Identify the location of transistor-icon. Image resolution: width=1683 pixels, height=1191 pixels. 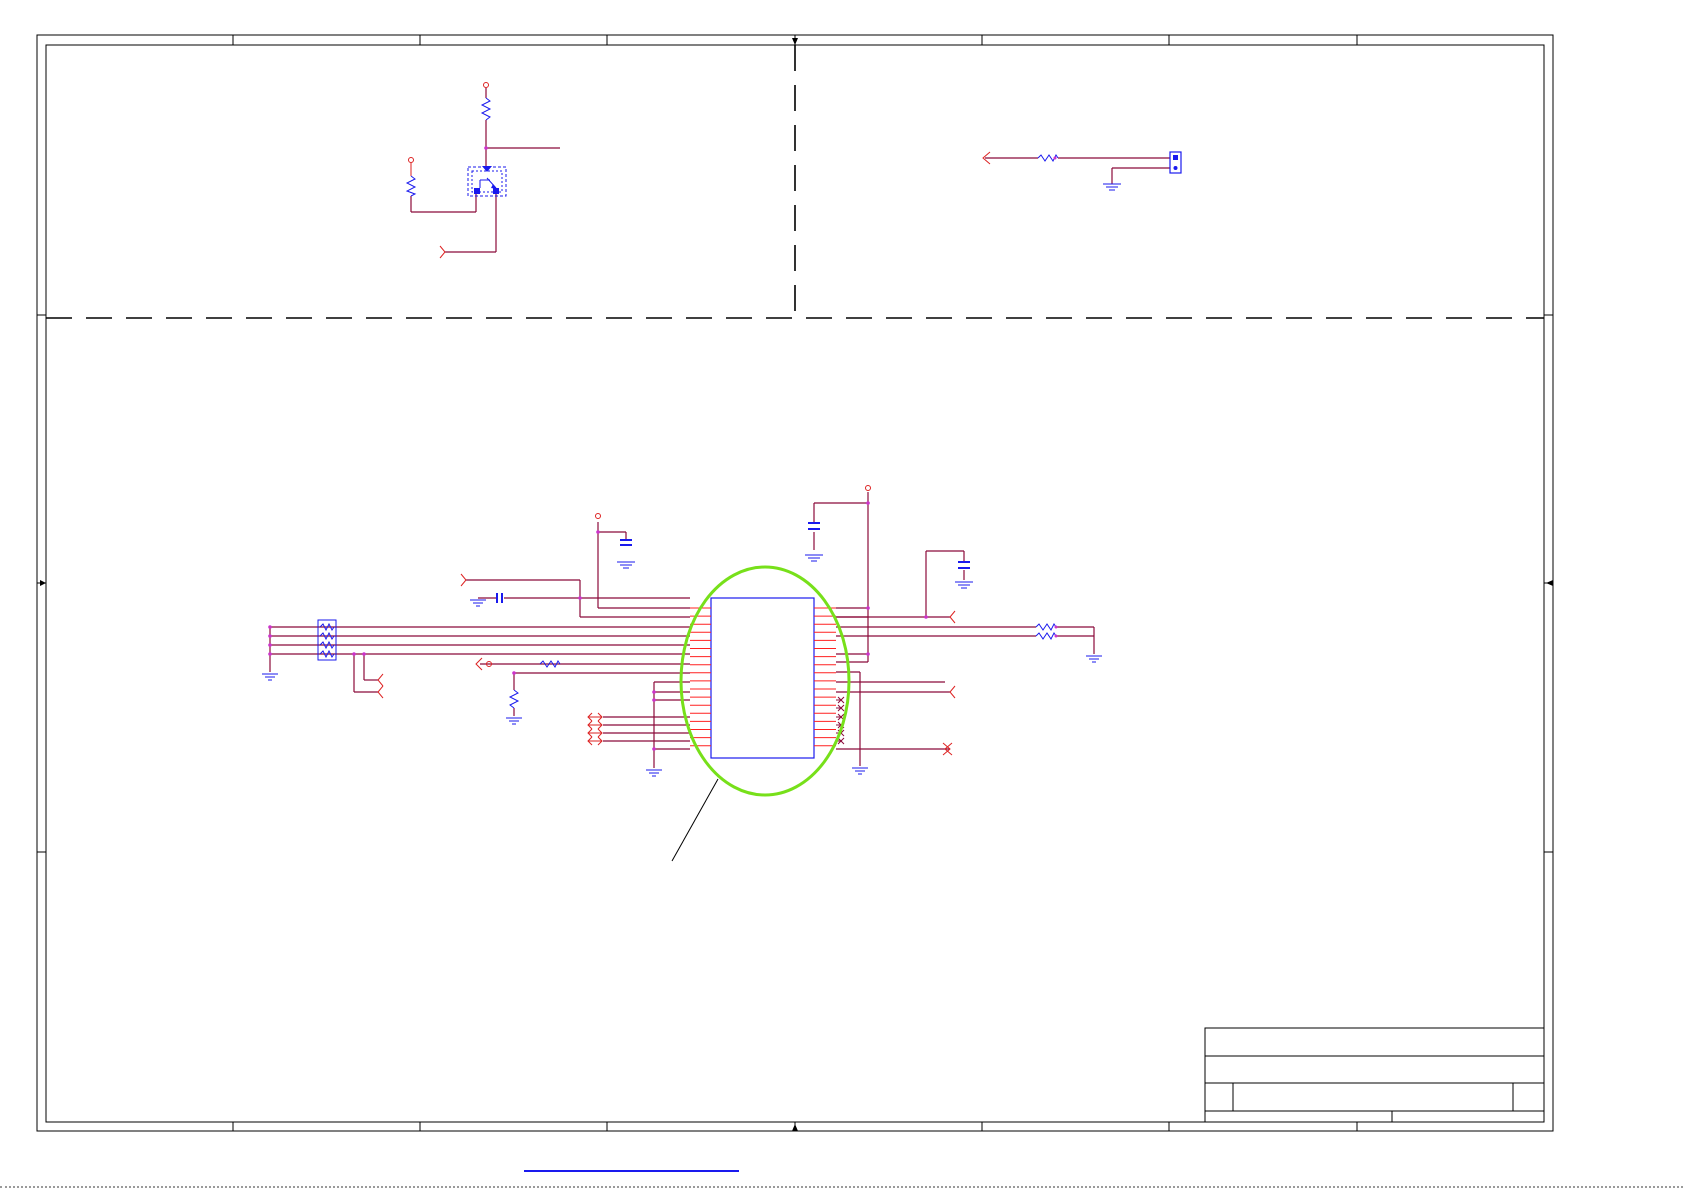
(487, 181).